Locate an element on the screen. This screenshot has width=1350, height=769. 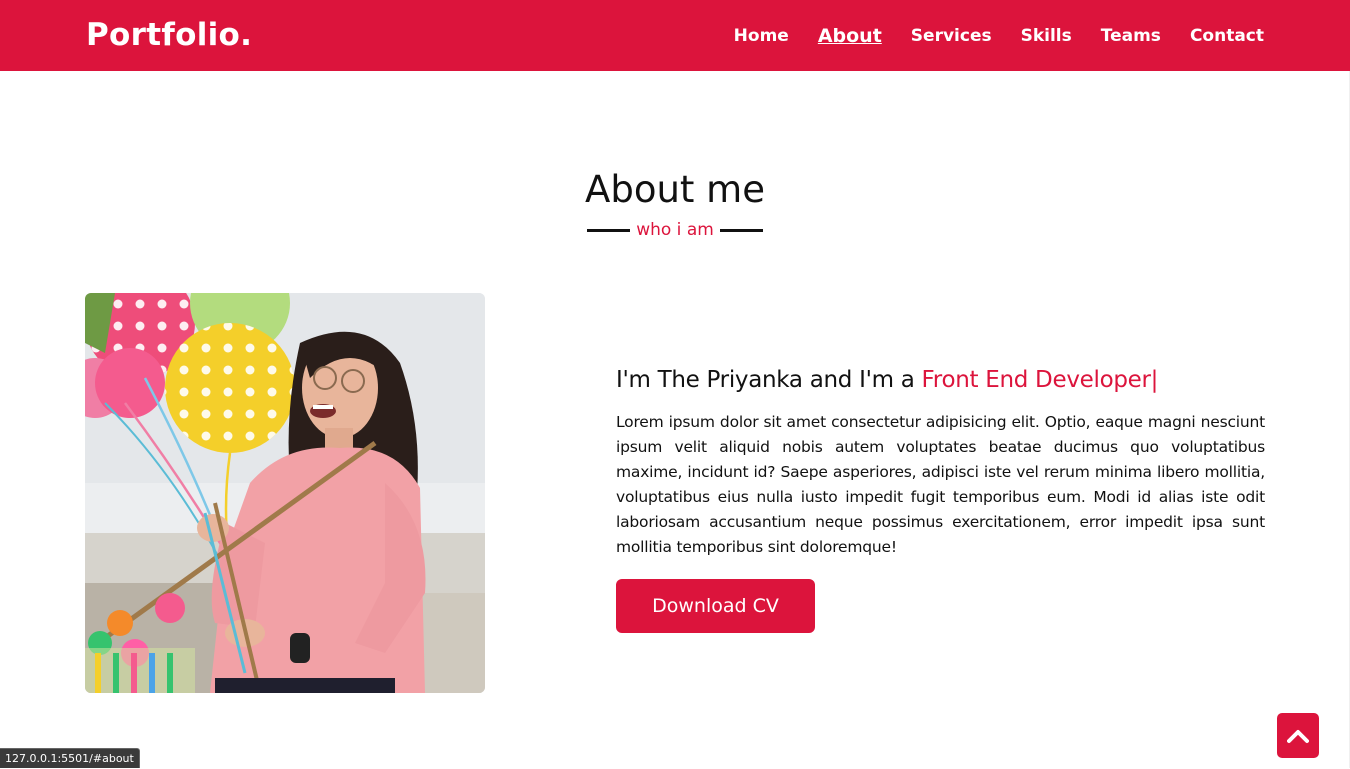
nav-link-teams: Teams is located at coordinates (1131, 36).